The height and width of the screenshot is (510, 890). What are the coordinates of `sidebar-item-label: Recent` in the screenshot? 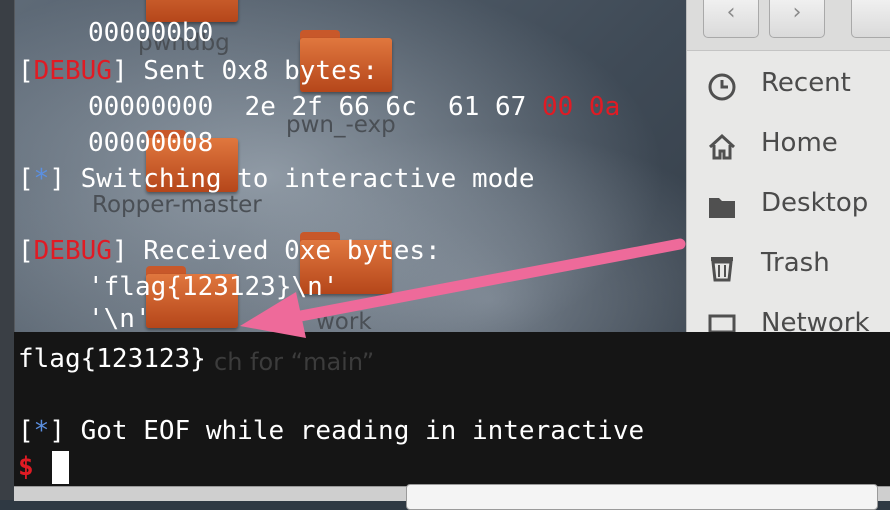 It's located at (806, 83).